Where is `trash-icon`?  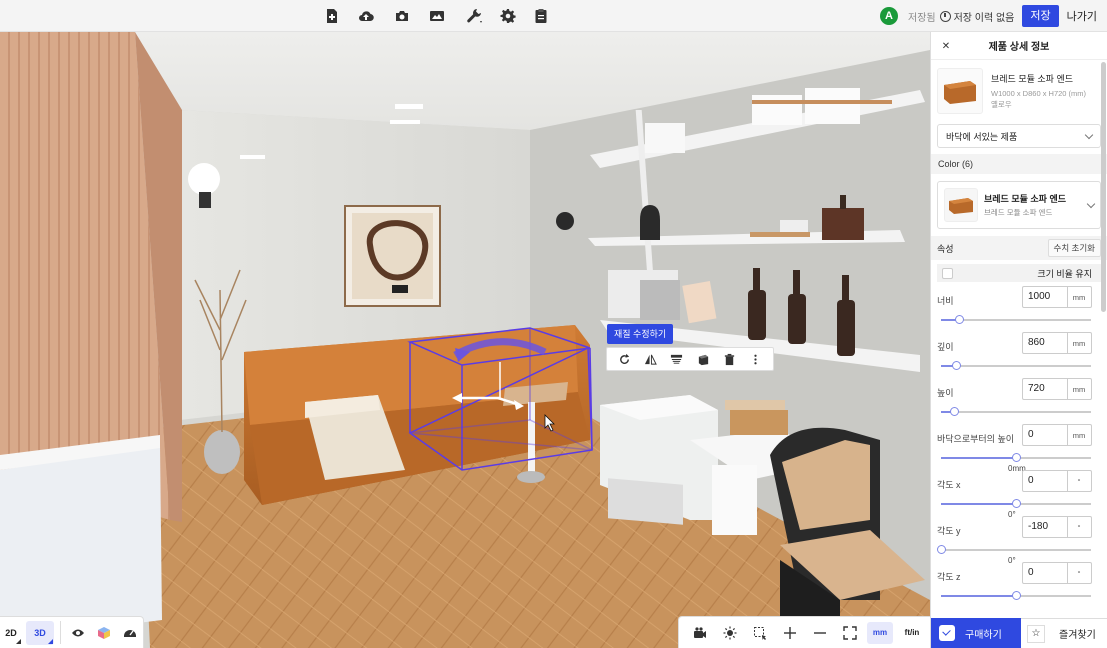
trash-icon is located at coordinates (729, 359).